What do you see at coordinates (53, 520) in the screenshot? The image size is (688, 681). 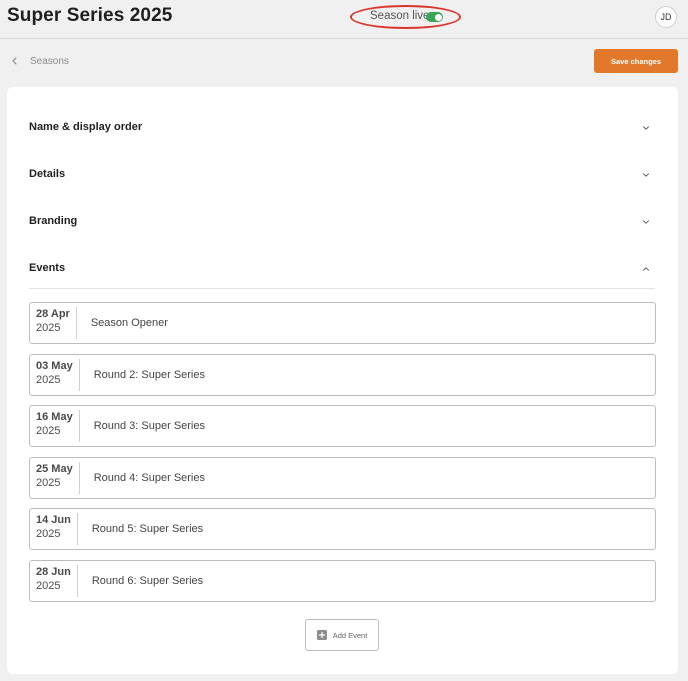 I see `event-day: 14 Jun` at bounding box center [53, 520].